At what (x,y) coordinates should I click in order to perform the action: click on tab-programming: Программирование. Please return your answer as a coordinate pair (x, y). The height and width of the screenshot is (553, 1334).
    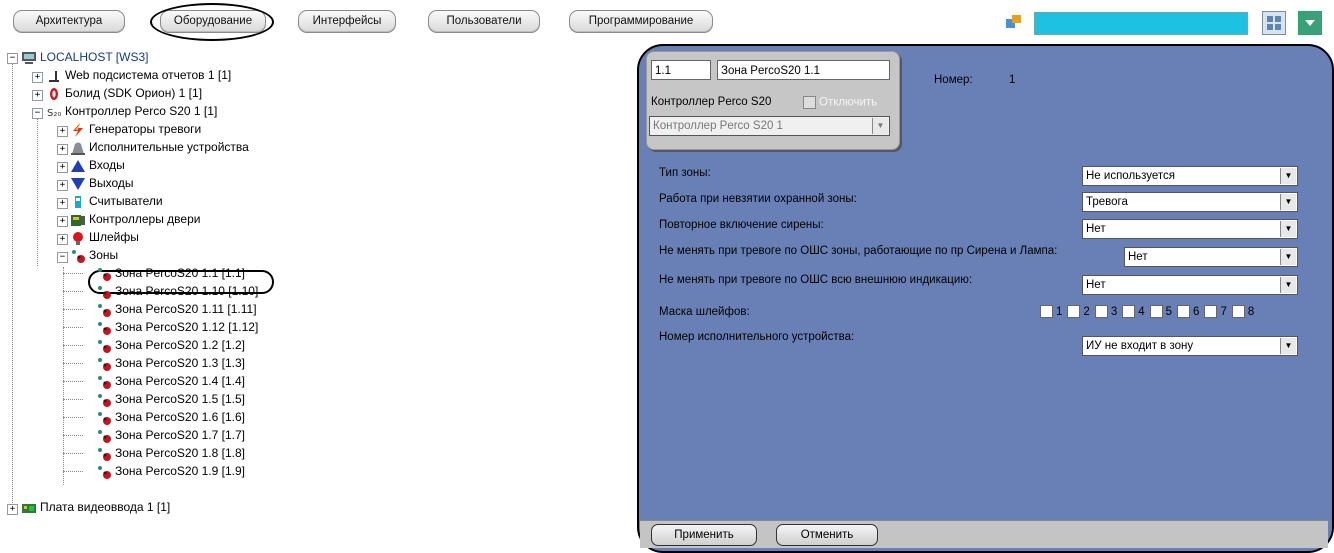
    Looking at the image, I should click on (641, 21).